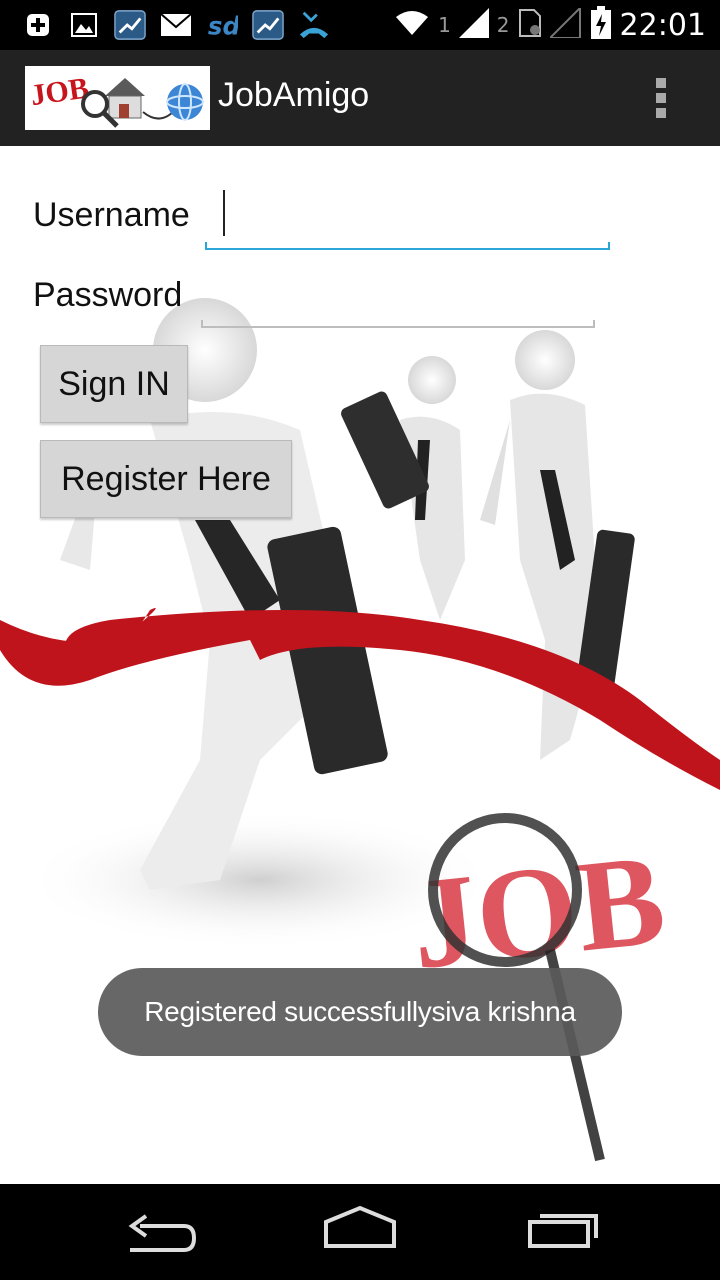 The width and height of the screenshot is (720, 1280). Describe the element at coordinates (38, 25) in the screenshot. I see `add-icon` at that location.